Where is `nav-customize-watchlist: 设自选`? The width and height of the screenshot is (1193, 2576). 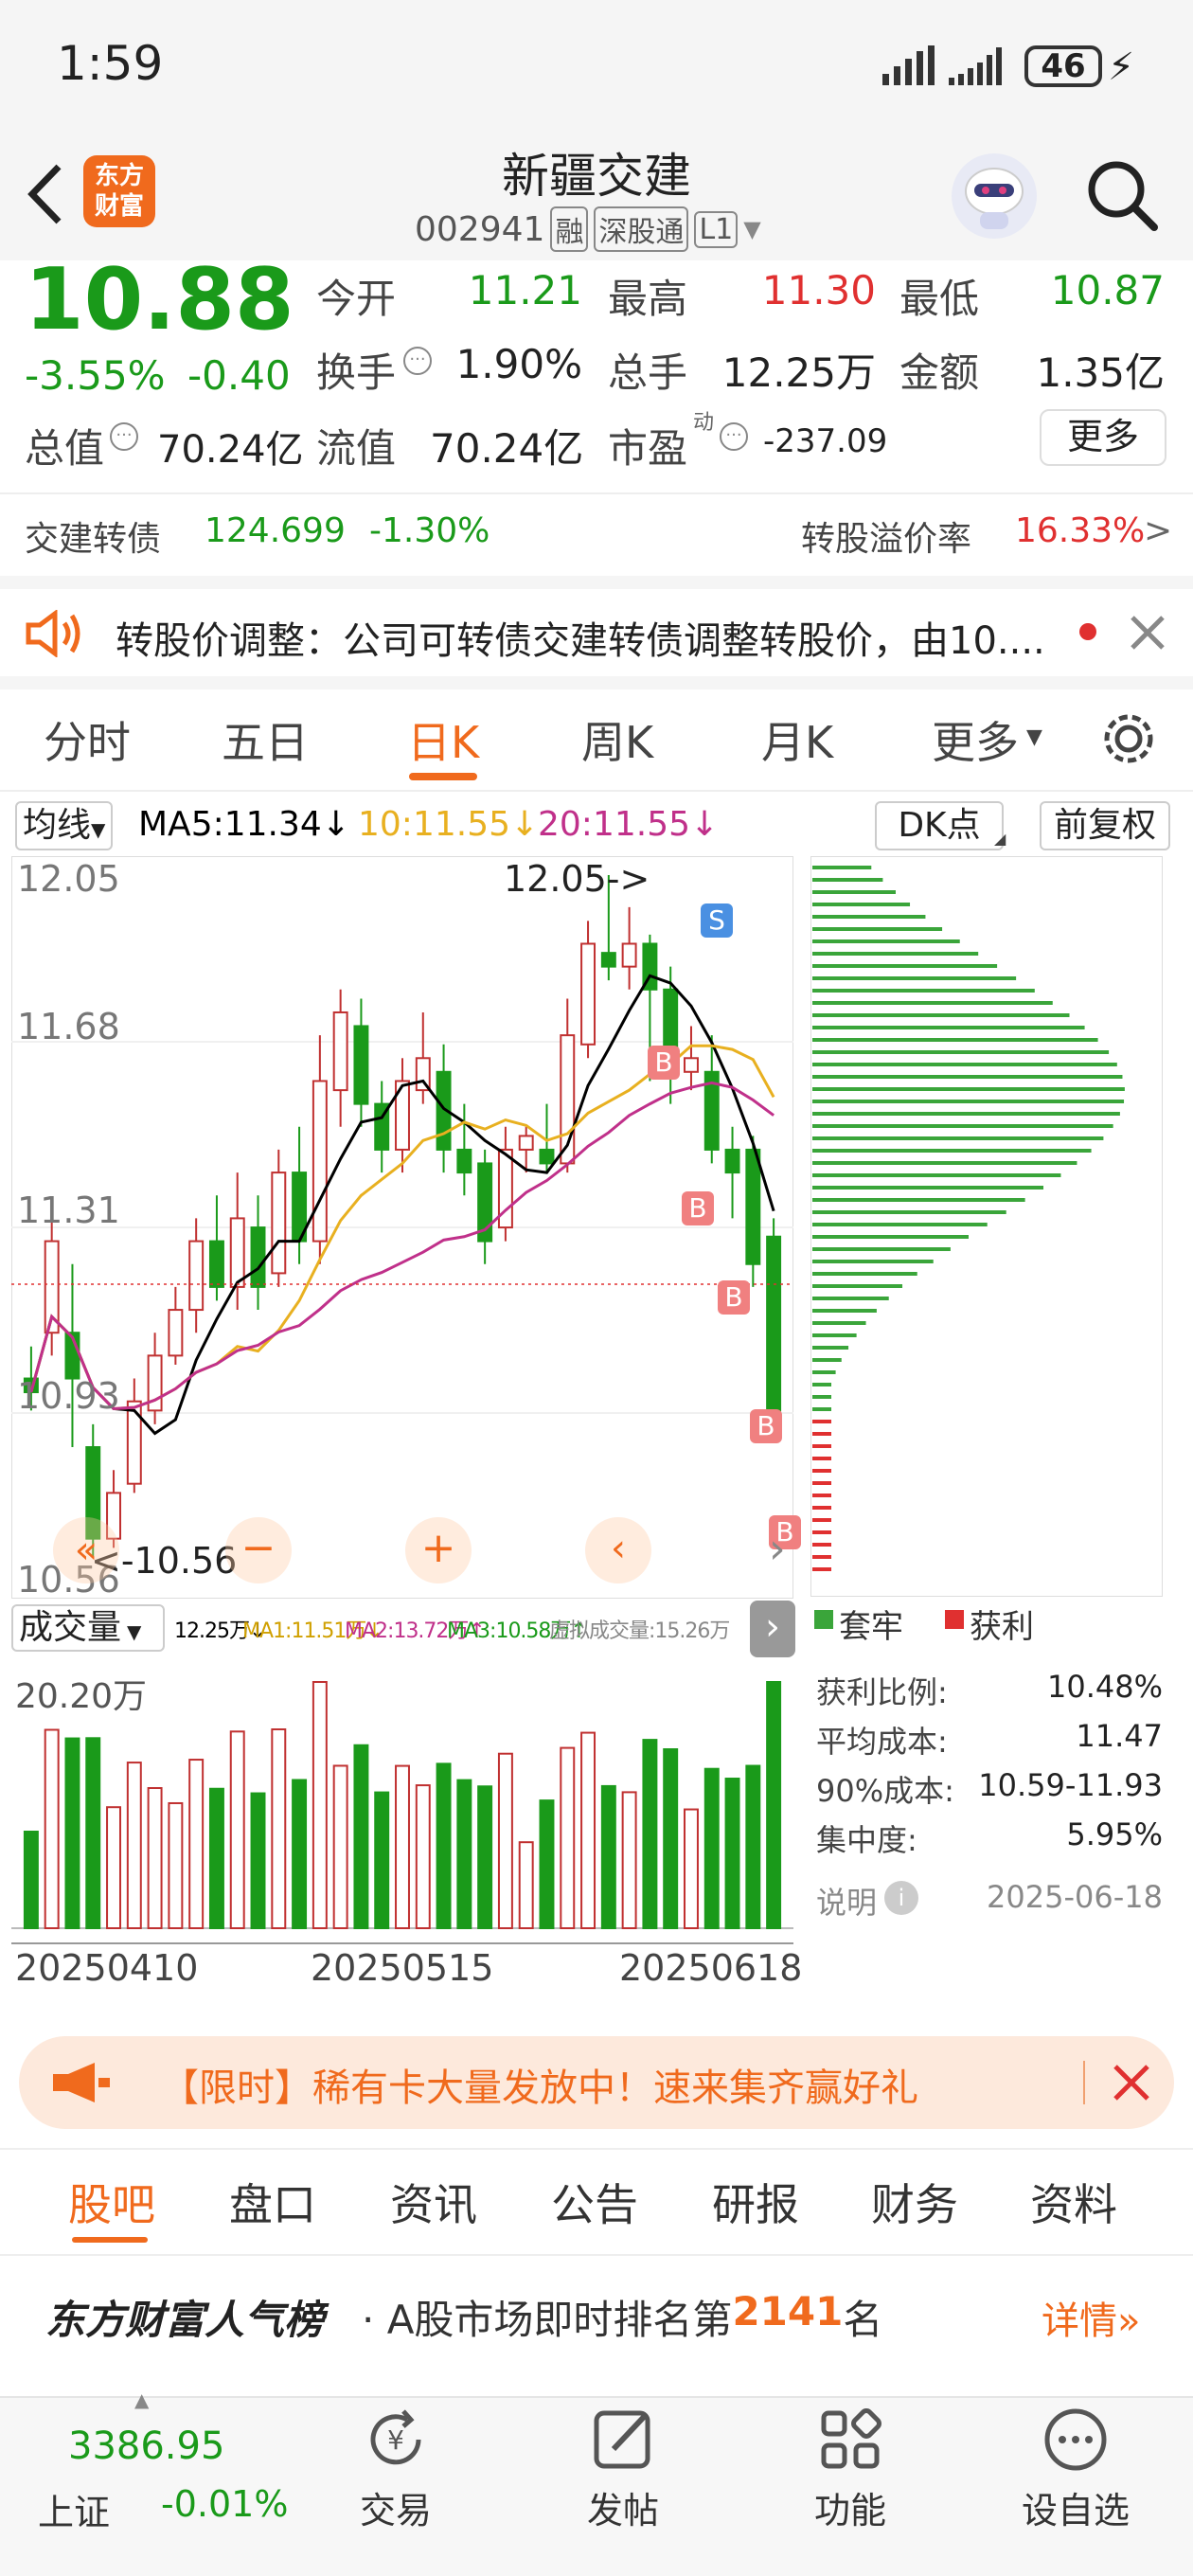 nav-customize-watchlist: 设自选 is located at coordinates (1075, 2507).